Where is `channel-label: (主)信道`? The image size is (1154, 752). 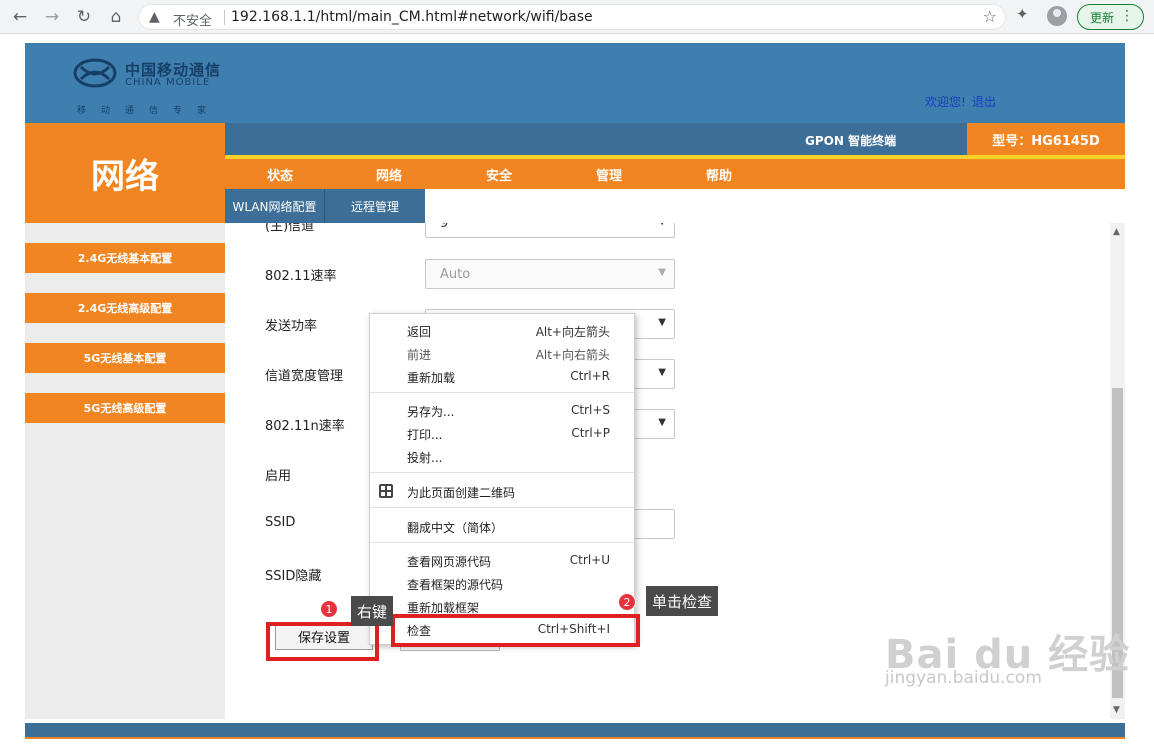
channel-label: (主)信道 is located at coordinates (290, 228).